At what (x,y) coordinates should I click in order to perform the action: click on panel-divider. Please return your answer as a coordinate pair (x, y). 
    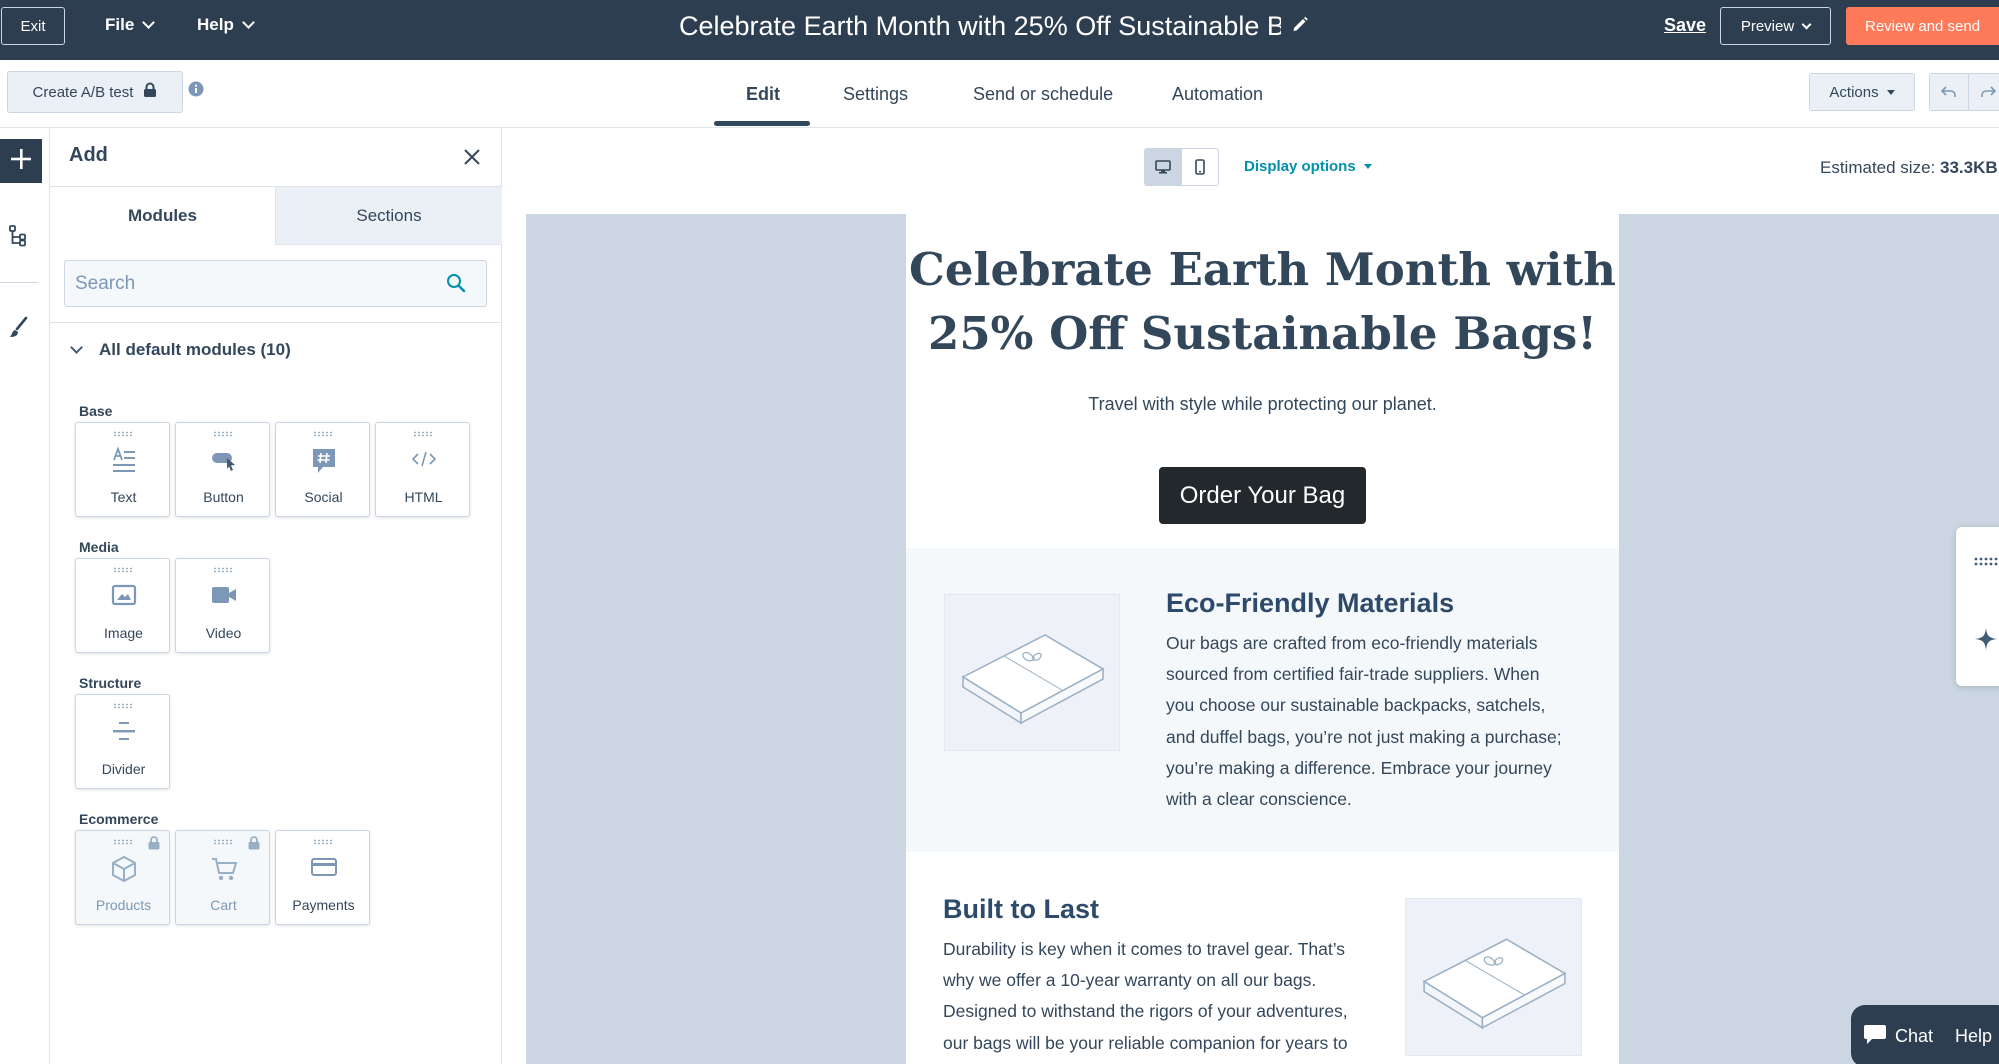
    Looking at the image, I should click on (276, 322).